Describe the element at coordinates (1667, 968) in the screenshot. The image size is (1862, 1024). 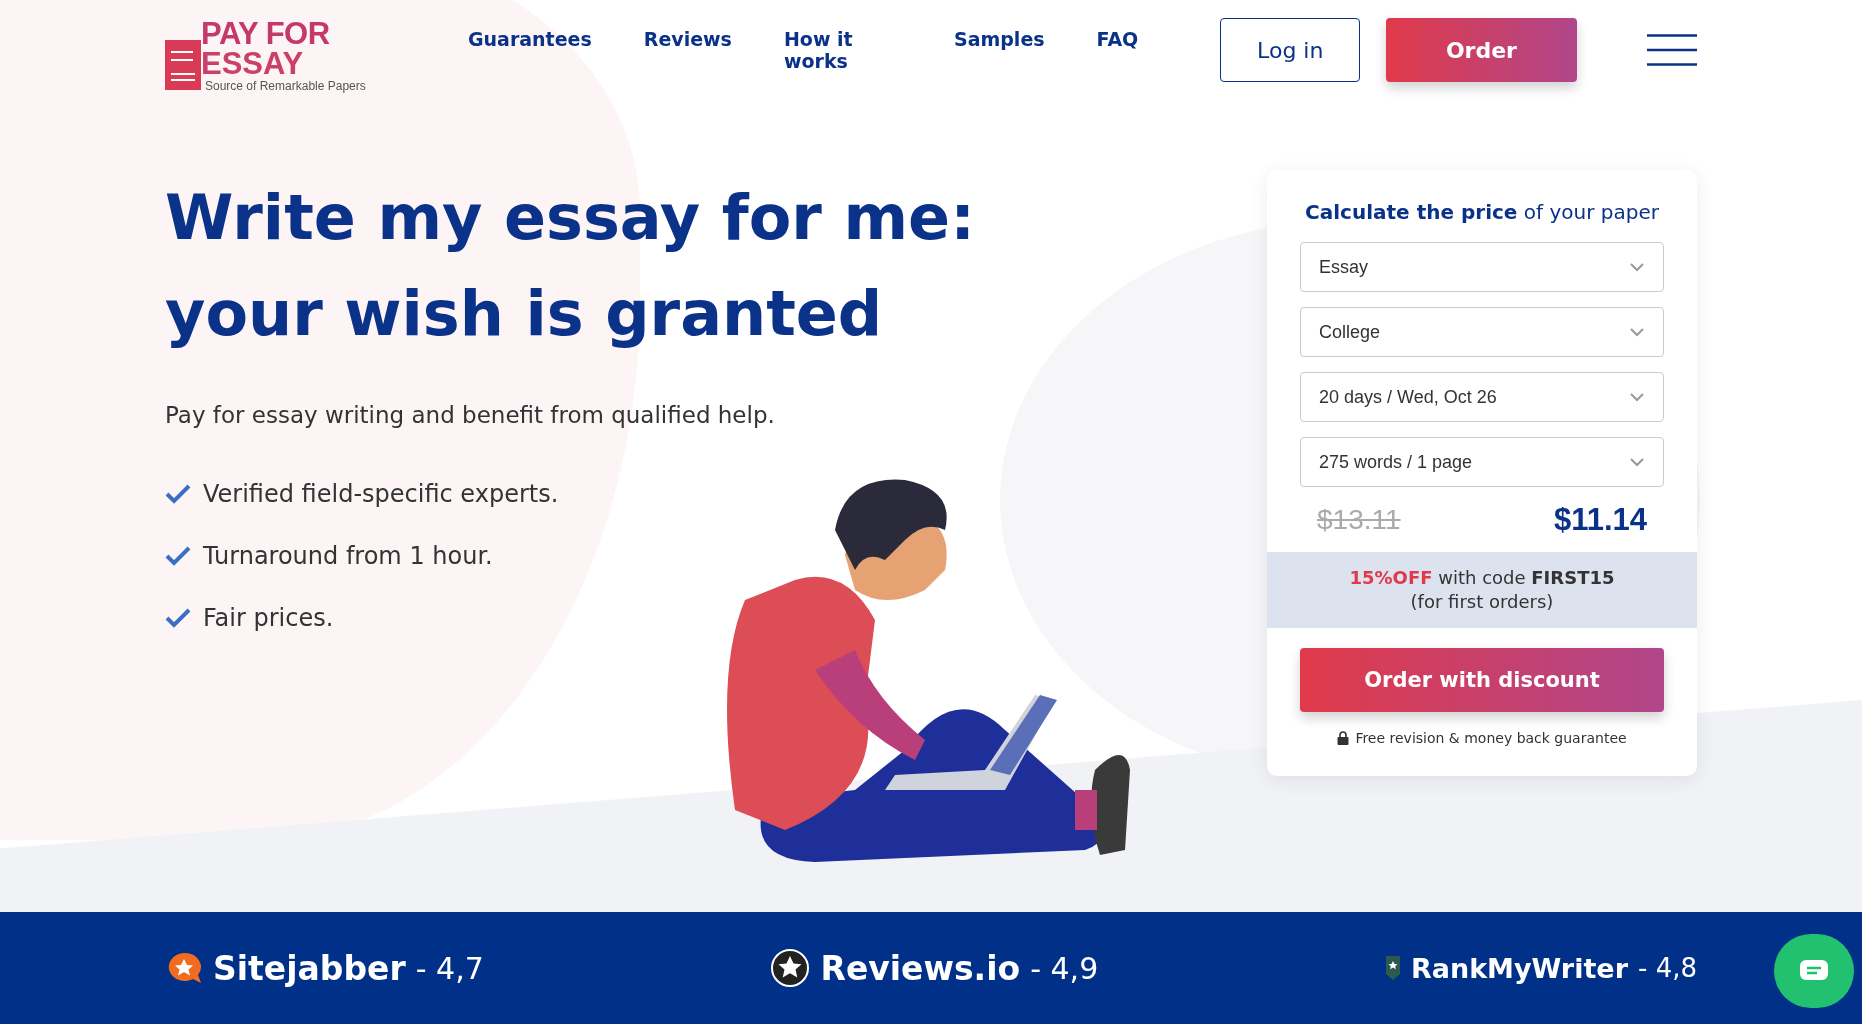
I see `rating-score: - 4,8` at that location.